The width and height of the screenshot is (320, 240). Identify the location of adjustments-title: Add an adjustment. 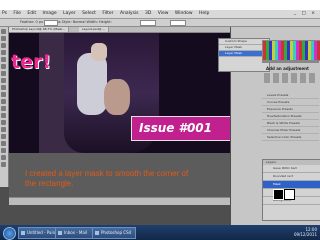
(287, 68).